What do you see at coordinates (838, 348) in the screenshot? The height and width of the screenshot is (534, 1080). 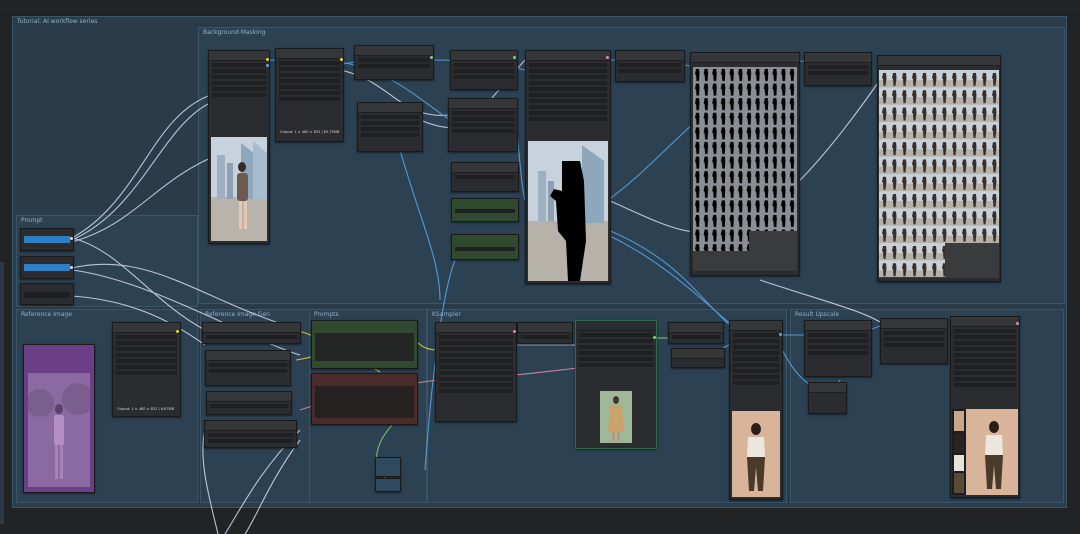 I see `upscale-node` at bounding box center [838, 348].